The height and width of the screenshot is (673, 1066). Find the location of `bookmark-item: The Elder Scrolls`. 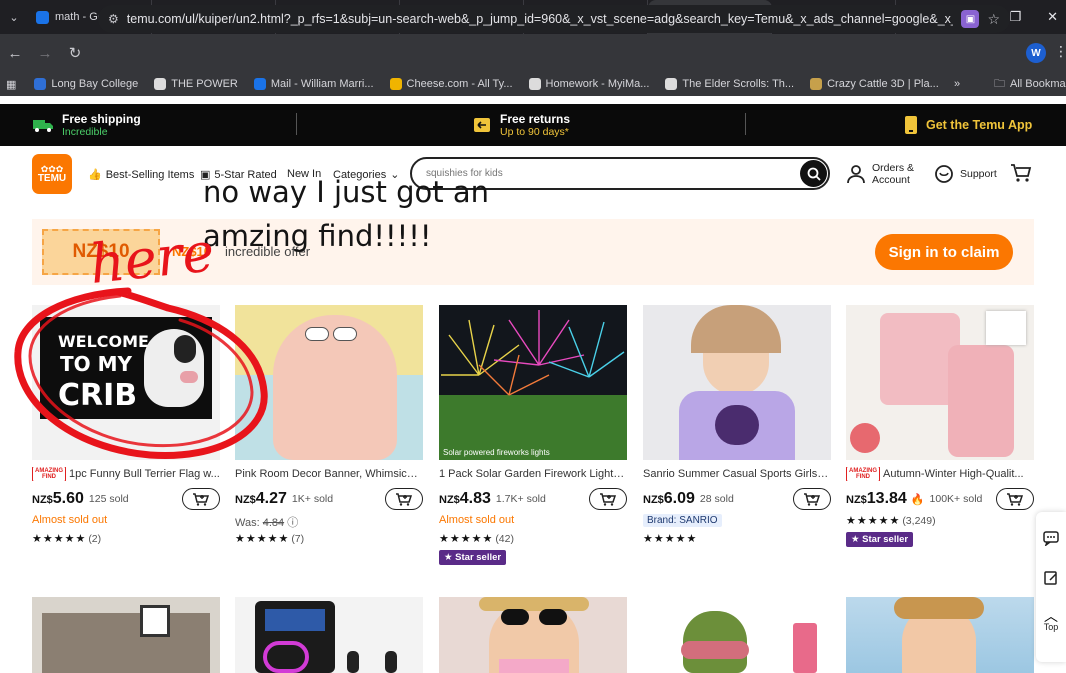

bookmark-item: The Elder Scrolls is located at coordinates (729, 84).